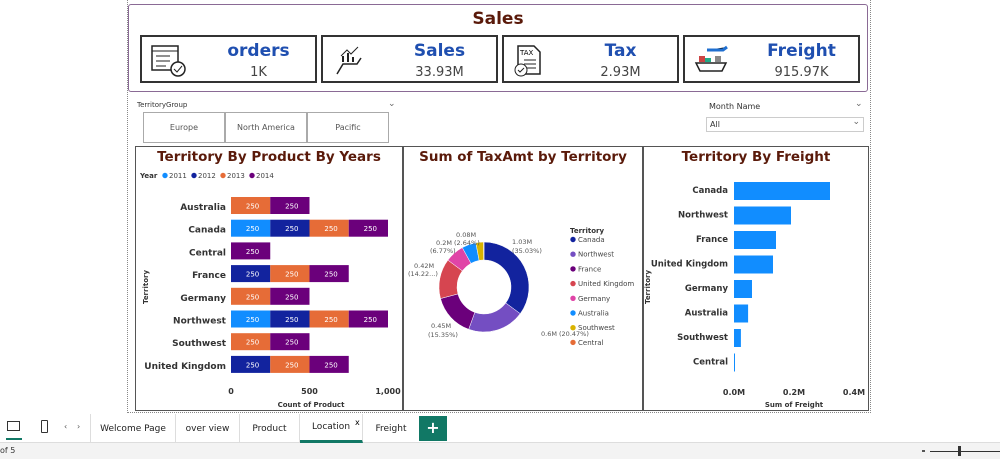 This screenshot has height=459, width=1000. I want to click on kpi-value: 915.97K, so click(801, 72).